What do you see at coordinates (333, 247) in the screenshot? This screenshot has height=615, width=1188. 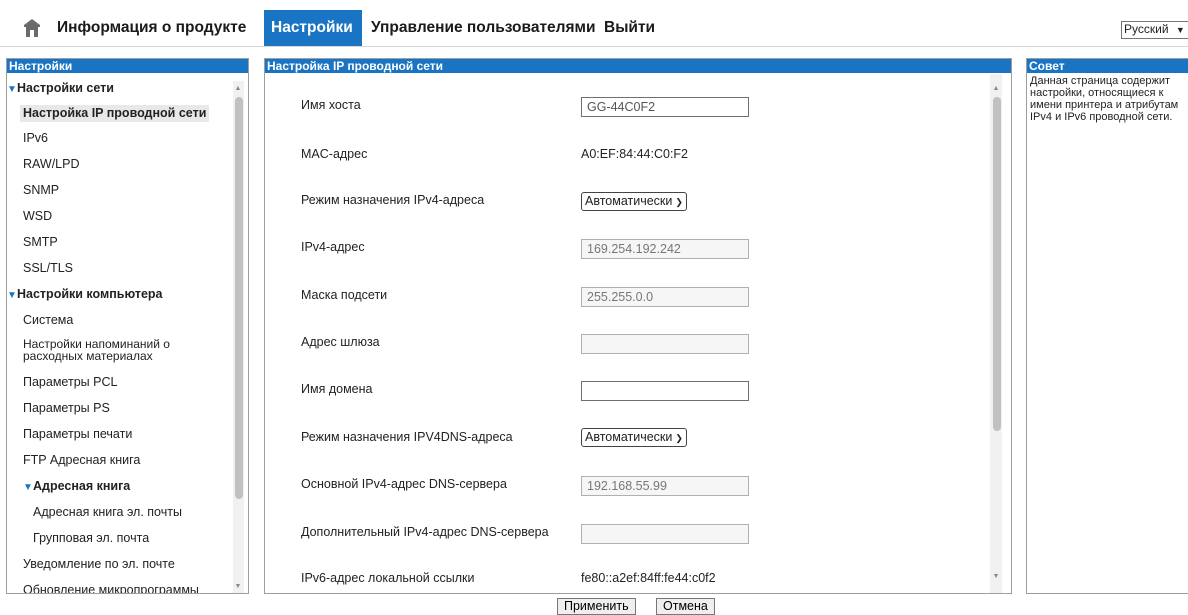 I see `ipv4-address-label: IPv4-адрес` at bounding box center [333, 247].